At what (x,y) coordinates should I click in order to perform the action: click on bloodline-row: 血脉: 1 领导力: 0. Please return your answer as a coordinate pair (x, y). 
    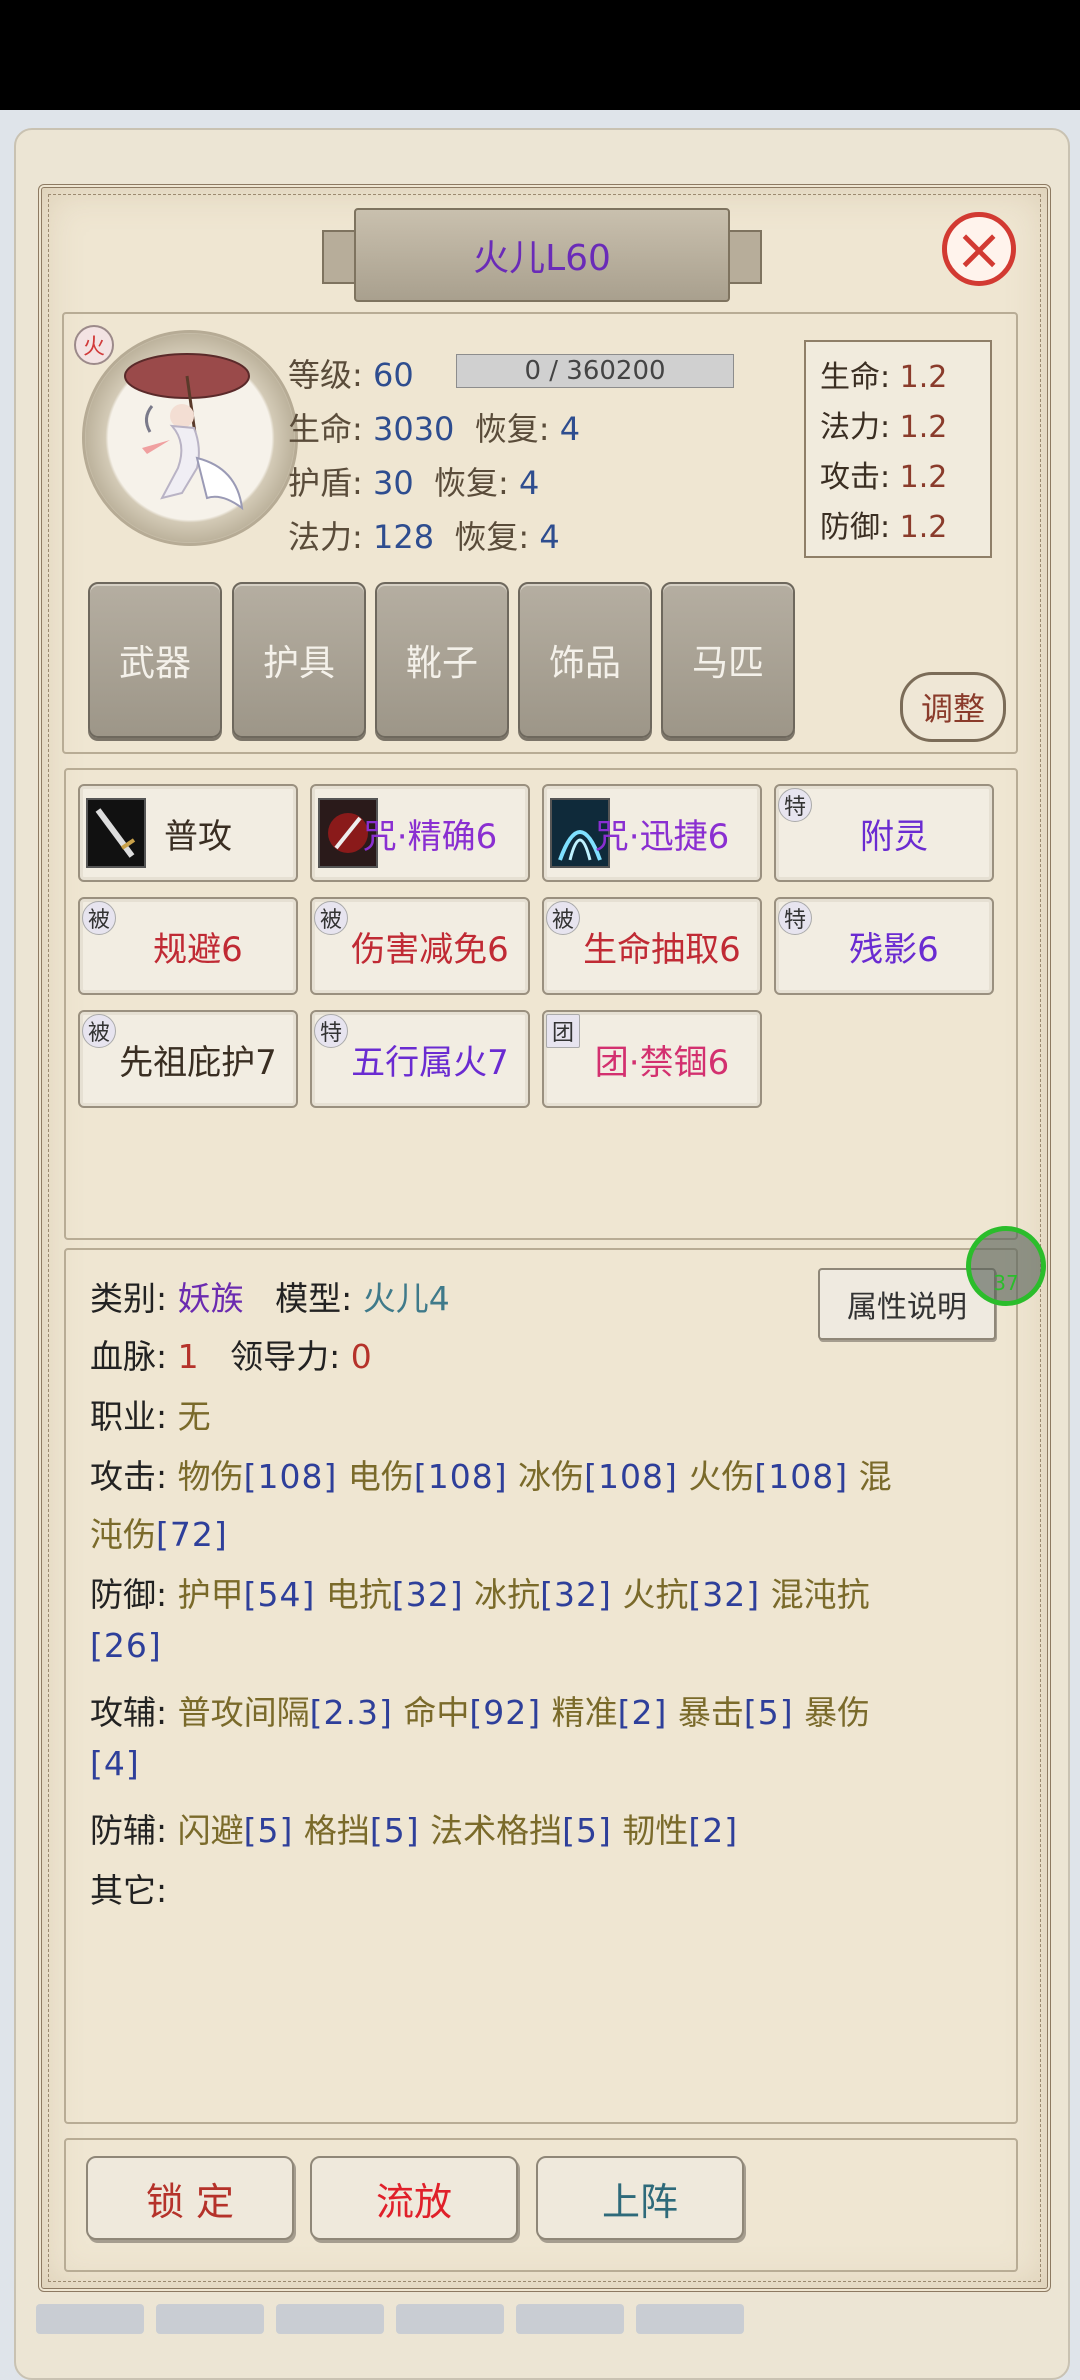
    Looking at the image, I should click on (231, 1356).